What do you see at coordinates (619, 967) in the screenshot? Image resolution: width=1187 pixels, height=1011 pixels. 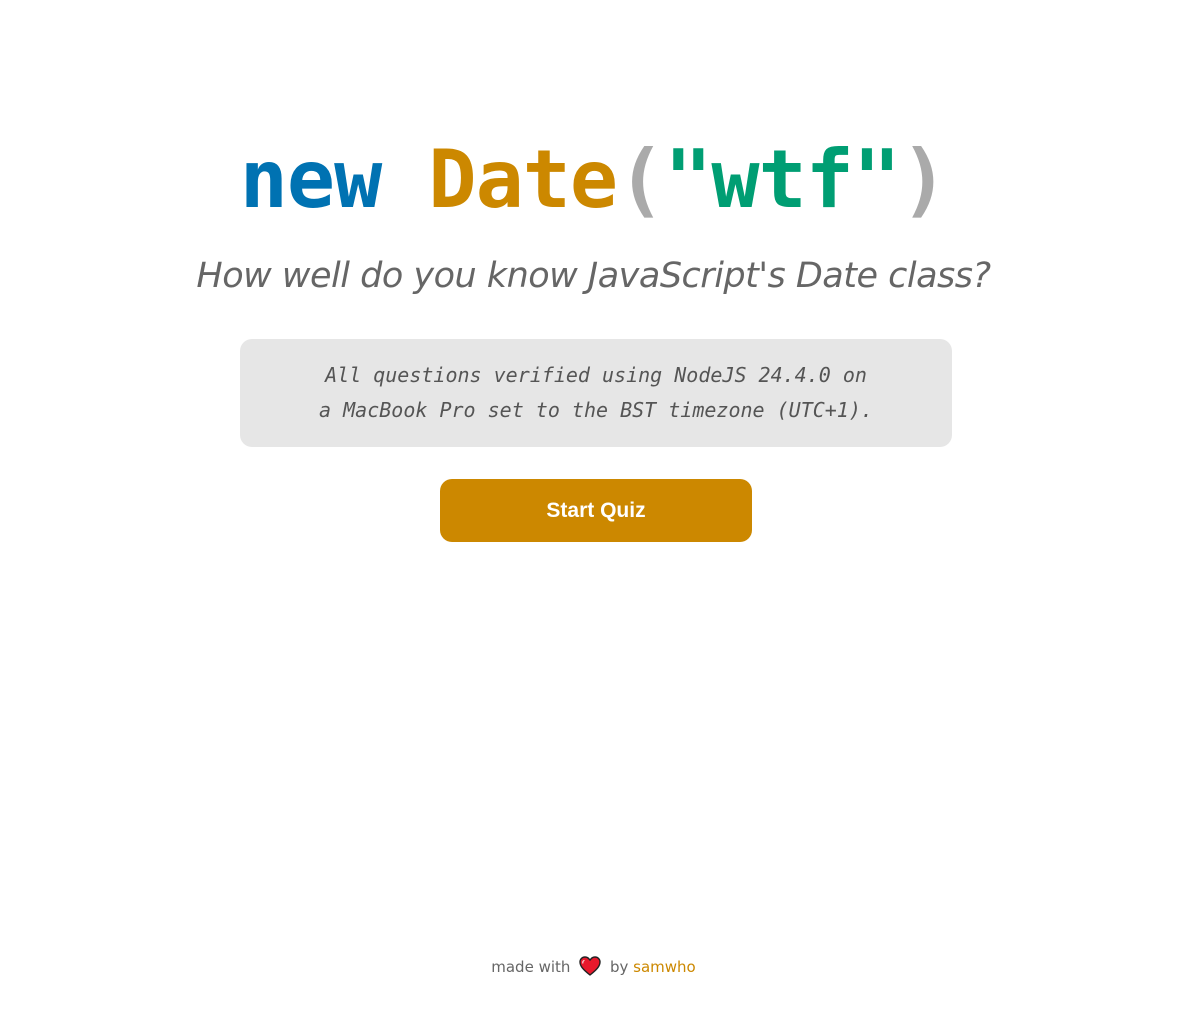 I see `footer-by: by` at bounding box center [619, 967].